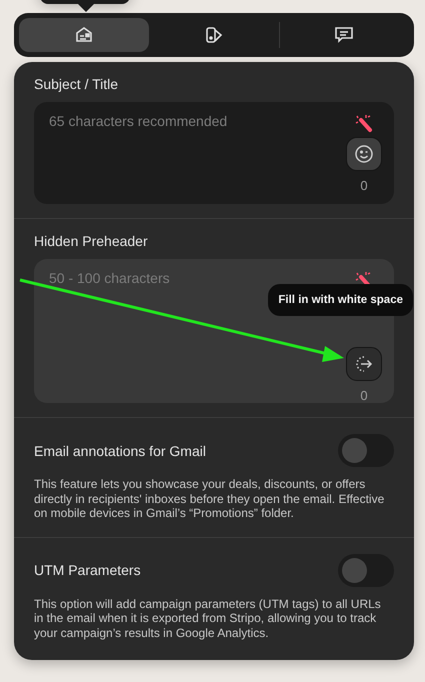 This screenshot has height=682, width=425. What do you see at coordinates (364, 123) in the screenshot?
I see `magic-wand-icon` at bounding box center [364, 123].